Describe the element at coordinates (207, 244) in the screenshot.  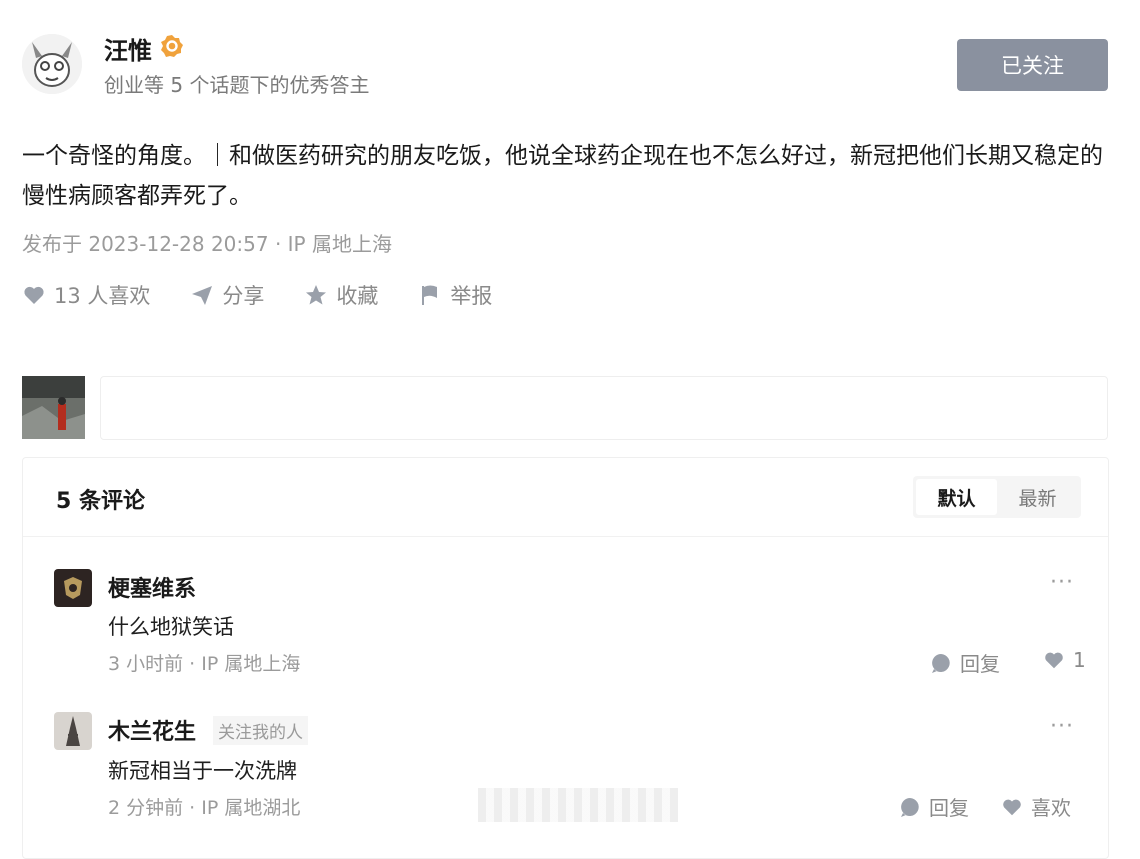
I see `post-meta: 发布于 2023-12-28 20:57 · IP 属地上海` at that location.